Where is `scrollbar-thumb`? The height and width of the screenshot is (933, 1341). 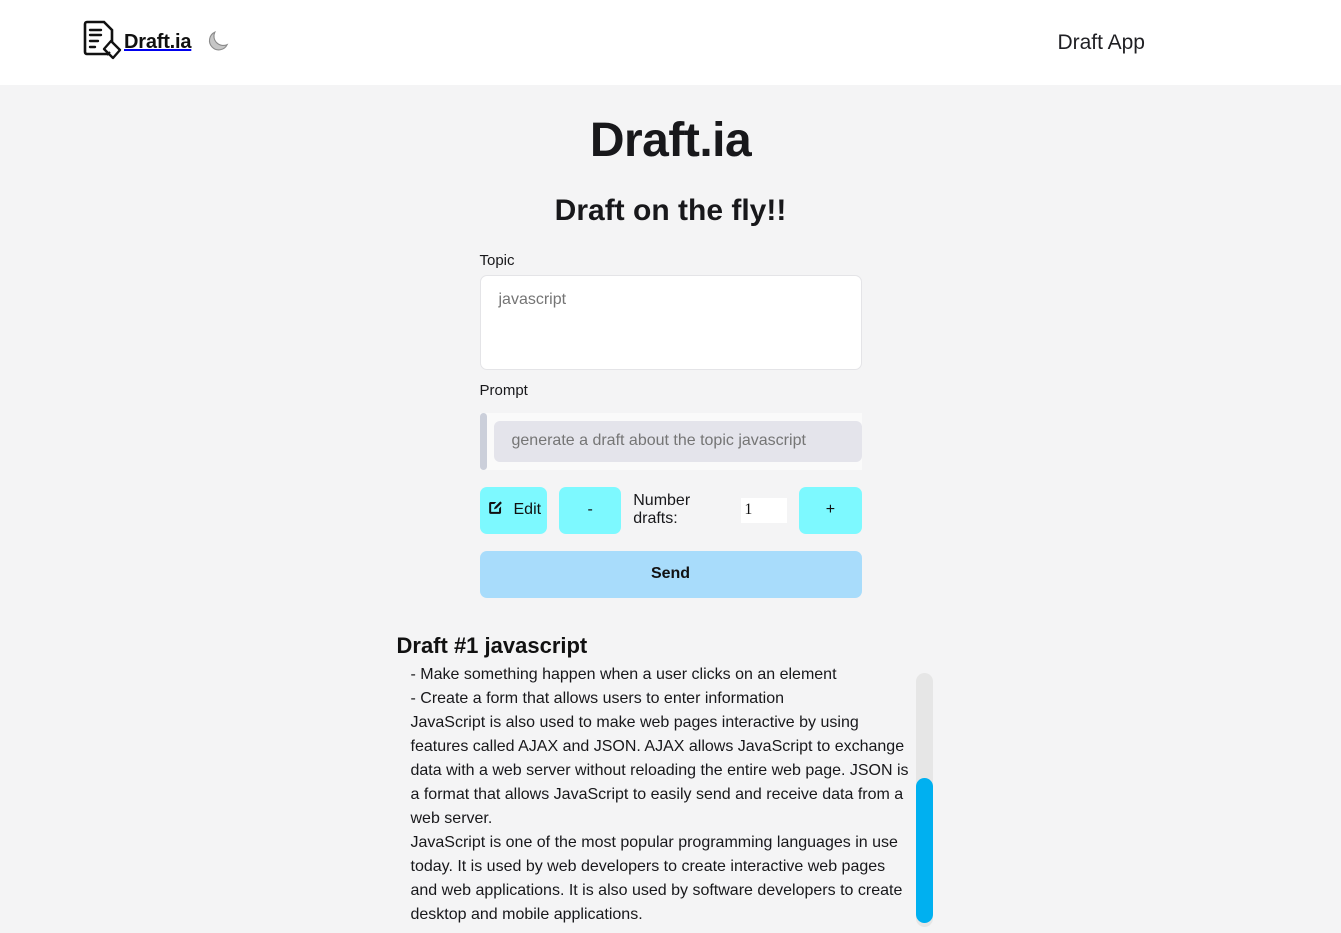
scrollbar-thumb is located at coordinates (924, 850).